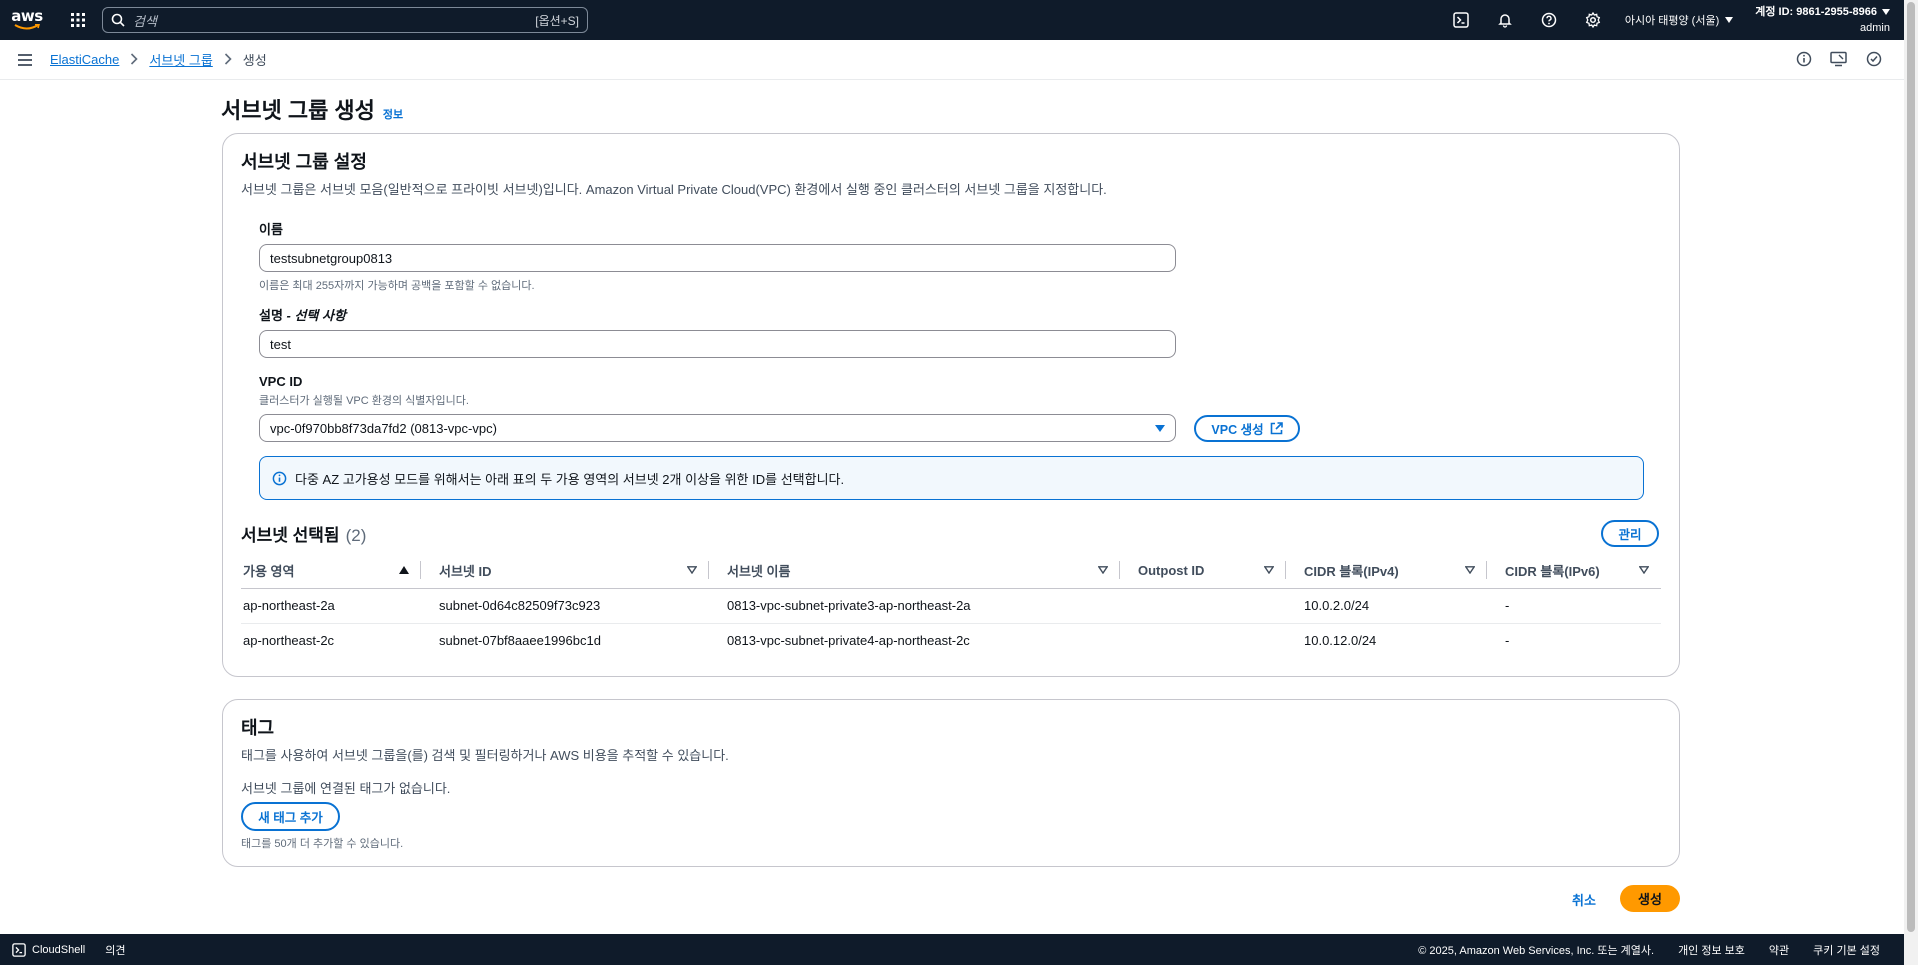 The height and width of the screenshot is (965, 1918). I want to click on search-input: 검색 [옵션+S], so click(345, 20).